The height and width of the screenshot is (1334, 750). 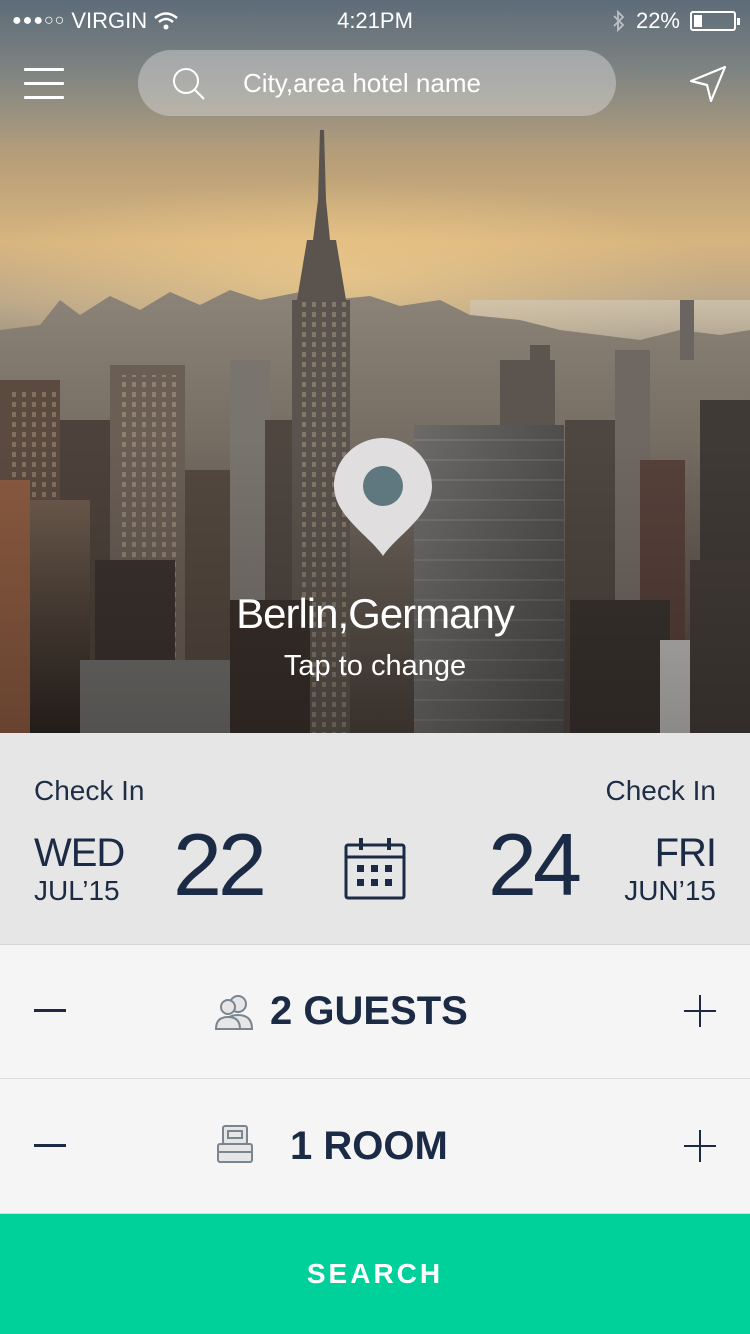 I want to click on check-out-month: JUN’15, so click(x=670, y=890).